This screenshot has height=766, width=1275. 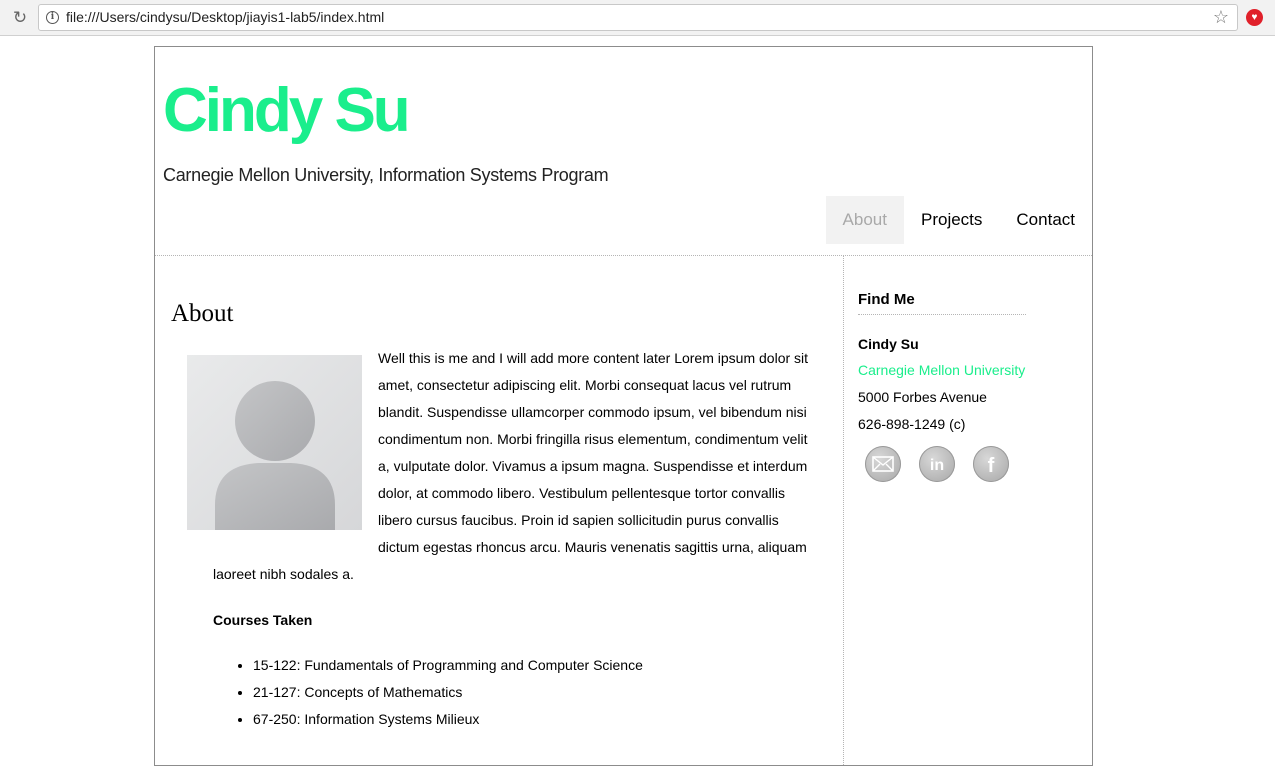 I want to click on svg-text: f, so click(x=991, y=466).